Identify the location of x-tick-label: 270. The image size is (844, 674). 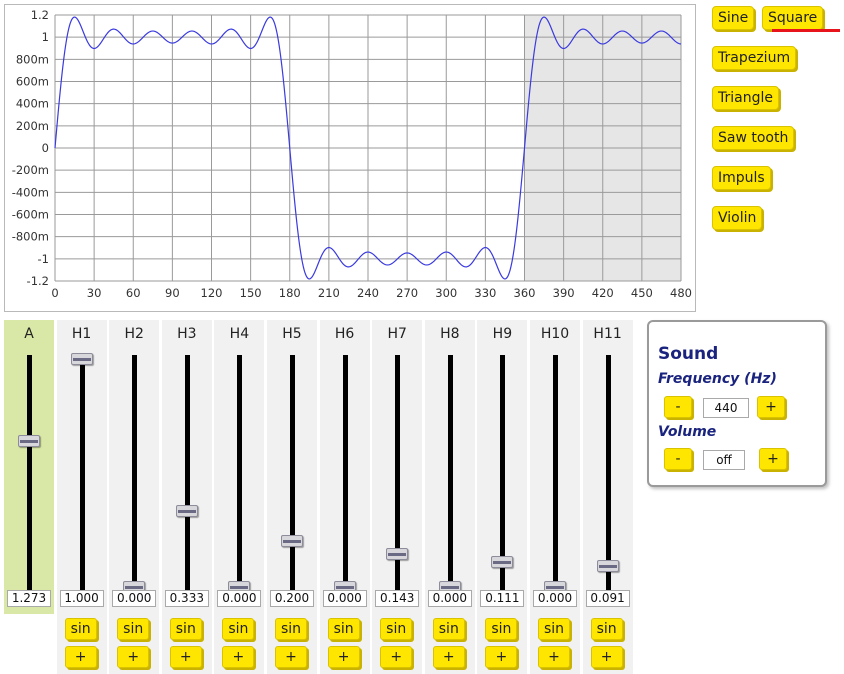
(407, 293).